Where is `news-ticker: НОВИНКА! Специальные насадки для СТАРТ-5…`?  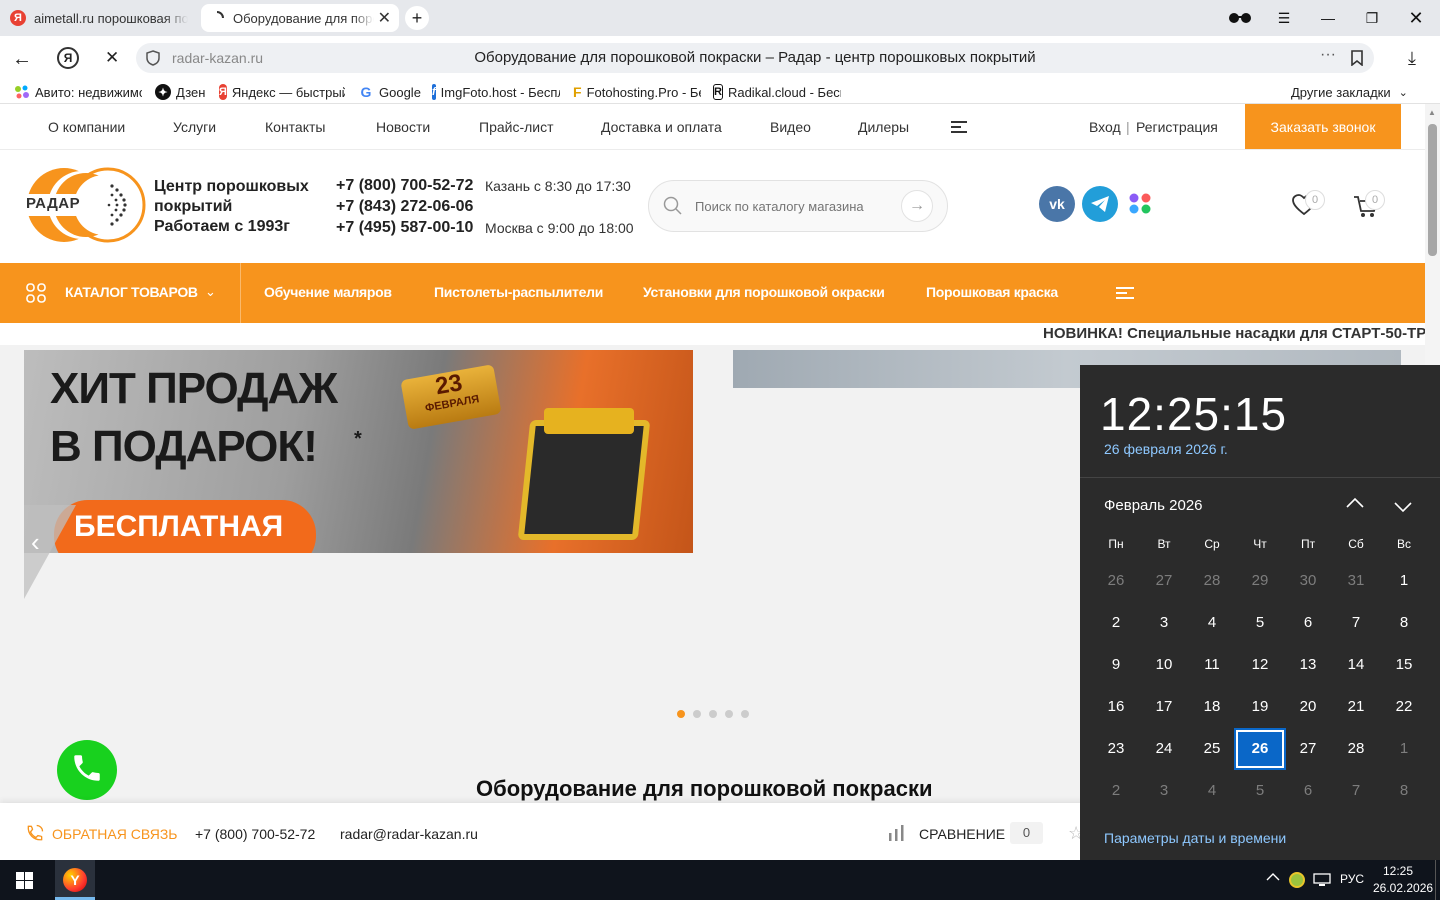
news-ticker: НОВИНКА! Специальные насадки для СТАРТ-5… is located at coordinates (1234, 333).